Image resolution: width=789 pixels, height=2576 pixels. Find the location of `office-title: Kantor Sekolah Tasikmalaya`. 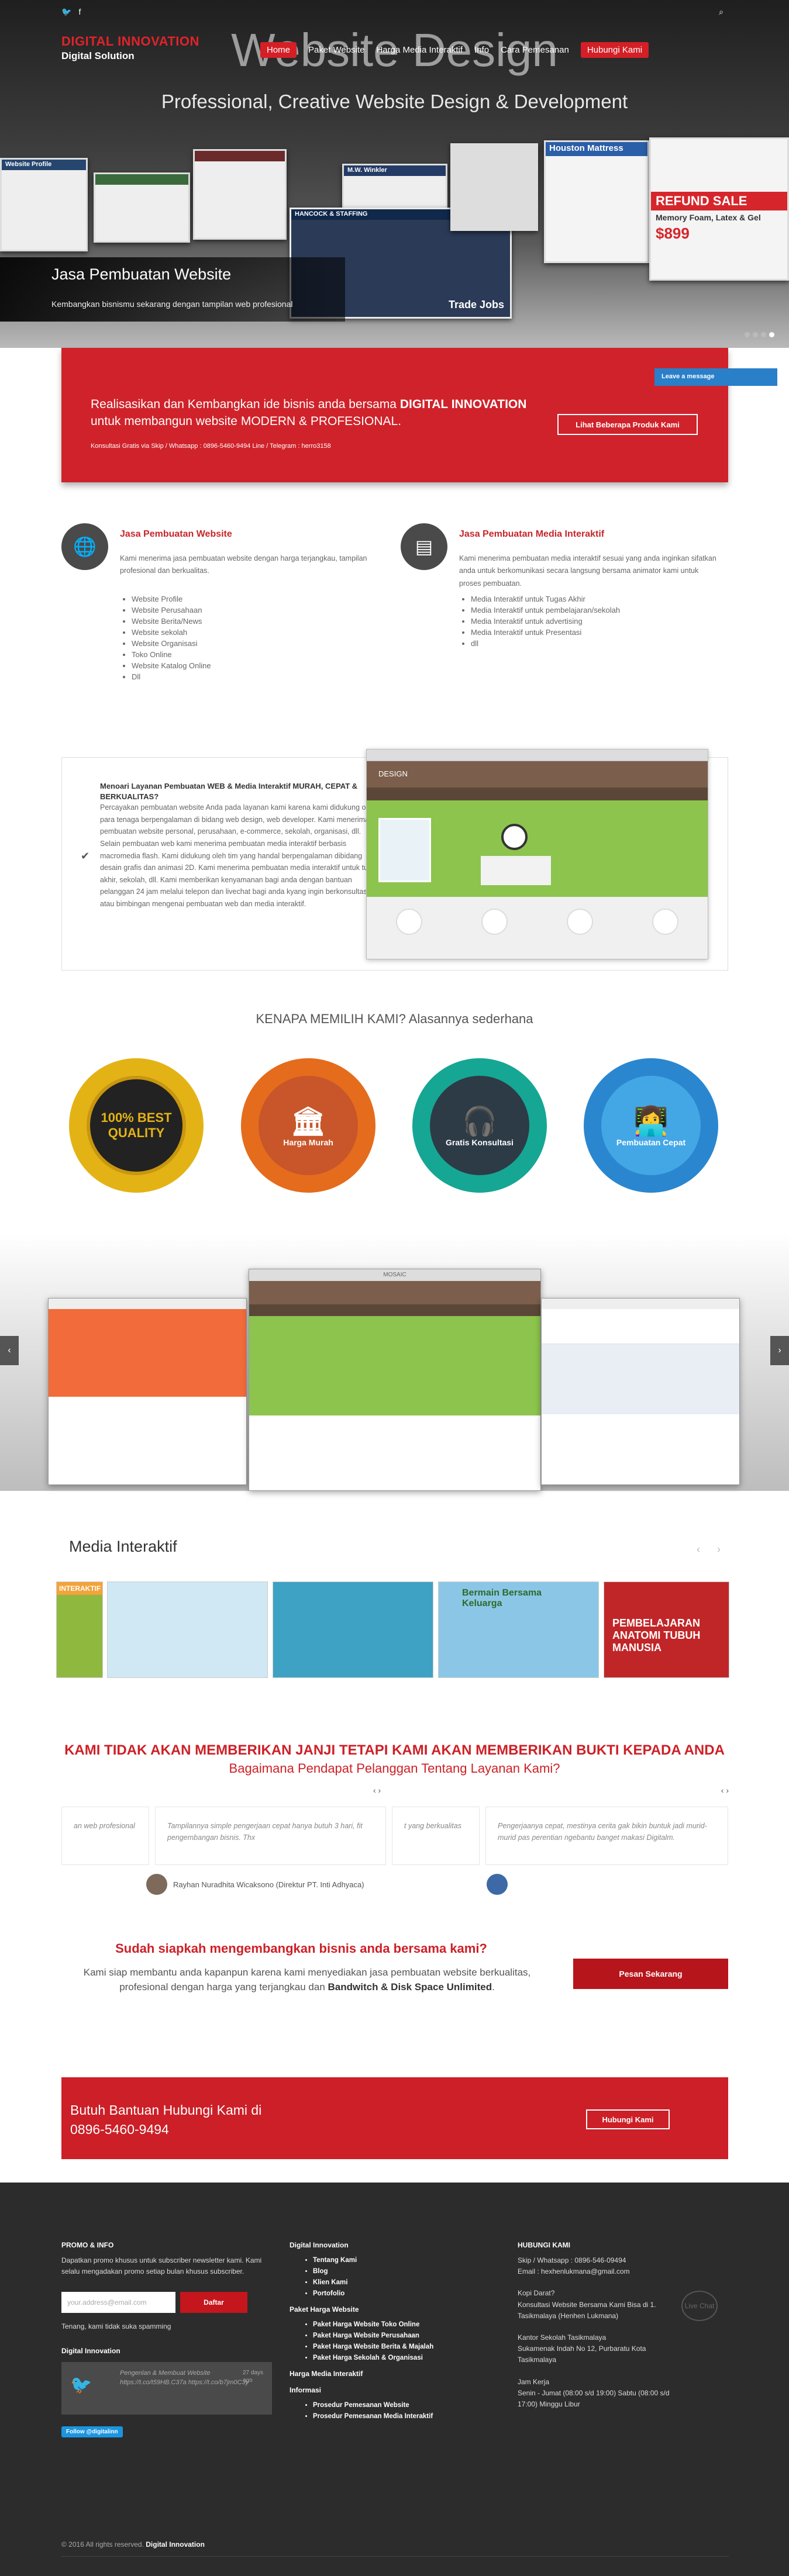

office-title: Kantor Sekolah Tasikmalaya is located at coordinates (562, 2337).